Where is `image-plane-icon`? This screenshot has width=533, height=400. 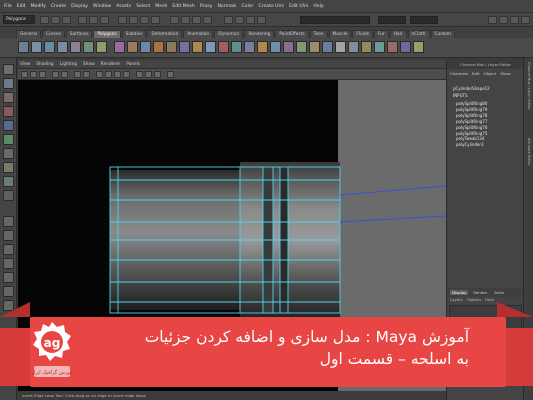
image-plane-icon is located at coordinates (55, 74).